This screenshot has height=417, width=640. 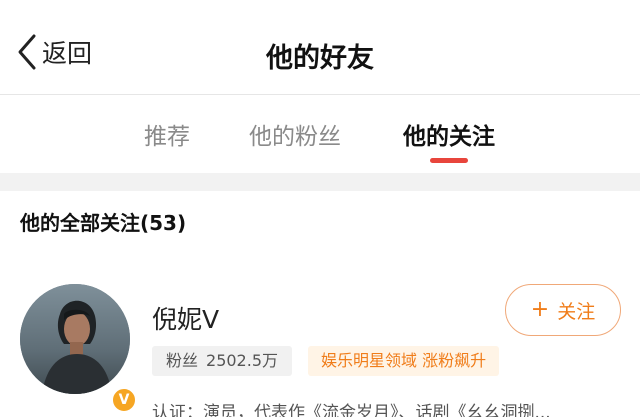 What do you see at coordinates (576, 311) in the screenshot?
I see `follow-label: 关注` at bounding box center [576, 311].